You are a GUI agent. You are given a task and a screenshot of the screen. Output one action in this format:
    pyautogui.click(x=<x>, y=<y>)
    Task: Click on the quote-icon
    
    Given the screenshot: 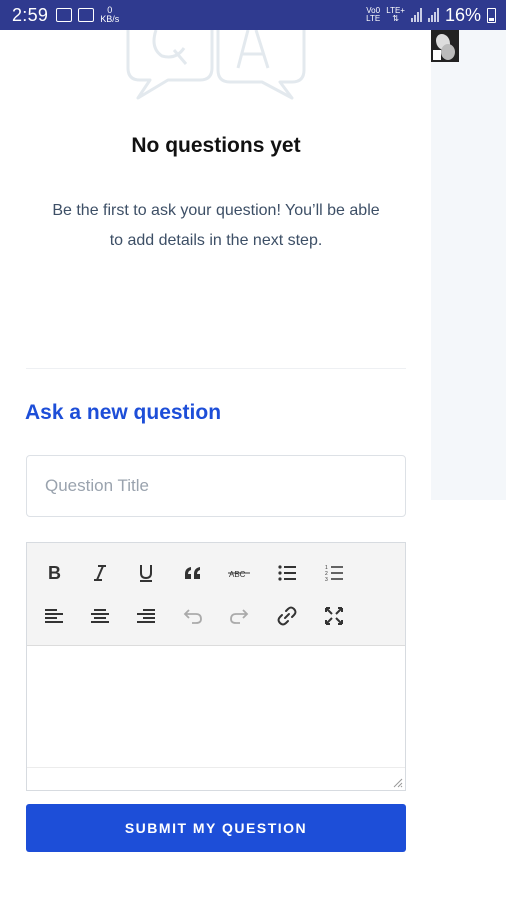 What is the action you would take?
    pyautogui.click(x=192, y=573)
    